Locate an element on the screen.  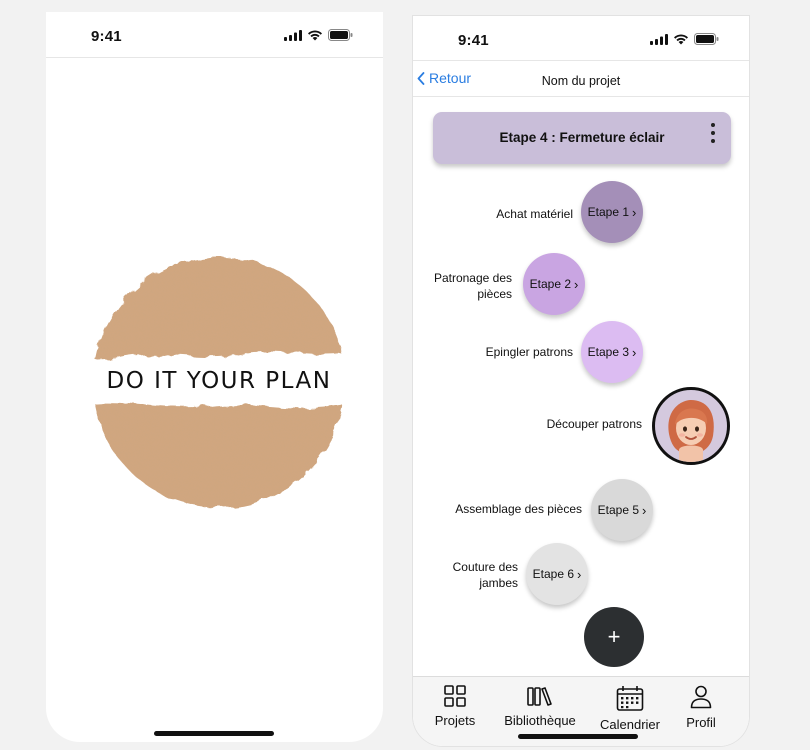
current-step-card: Etape 4 : Fermeture éclair is located at coordinates (582, 138).